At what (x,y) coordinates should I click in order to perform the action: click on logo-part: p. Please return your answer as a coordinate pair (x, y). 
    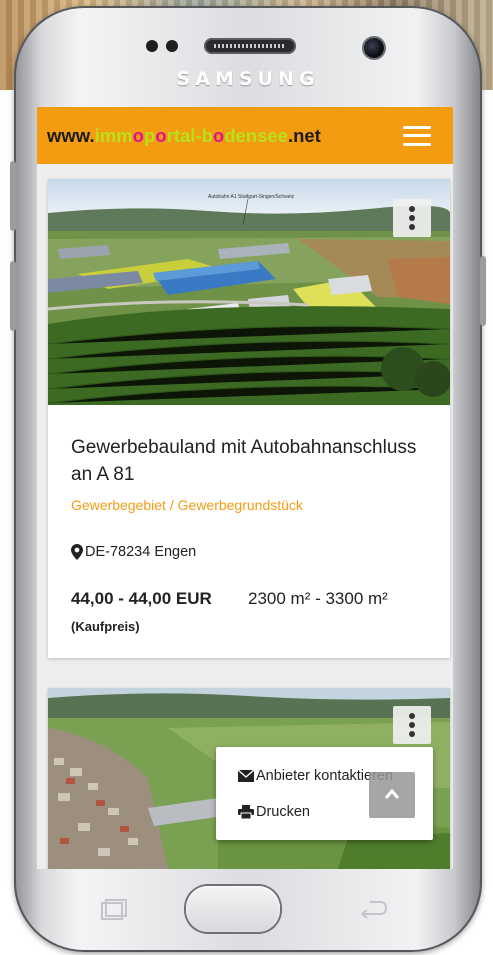
    Looking at the image, I should click on (149, 135).